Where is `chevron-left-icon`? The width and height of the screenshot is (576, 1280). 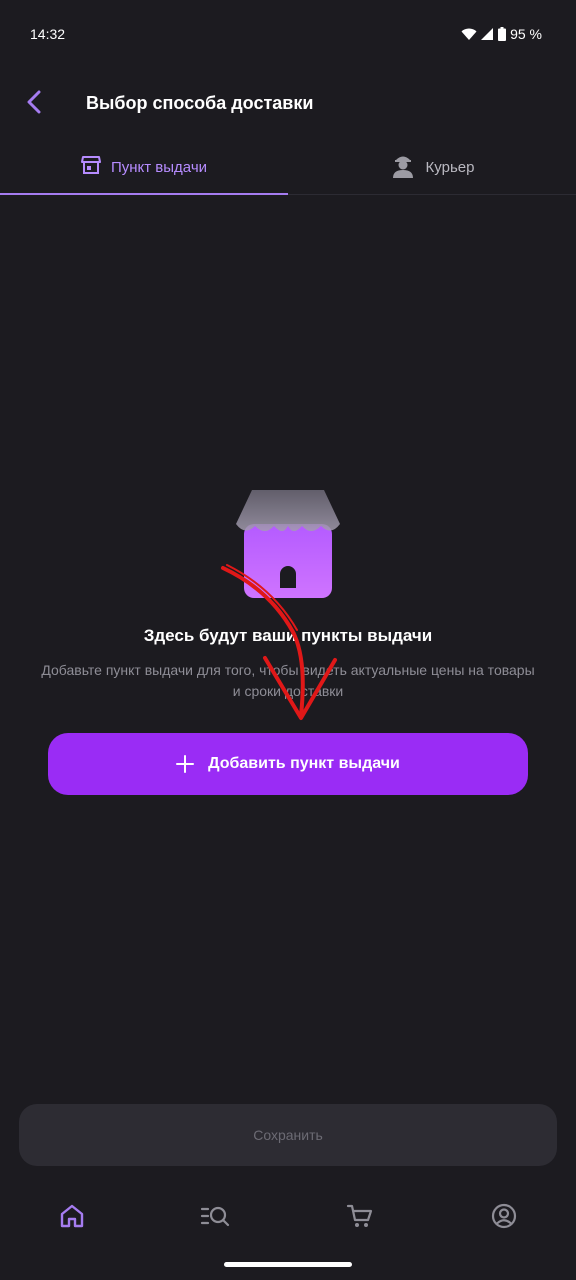
chevron-left-icon is located at coordinates (34, 104).